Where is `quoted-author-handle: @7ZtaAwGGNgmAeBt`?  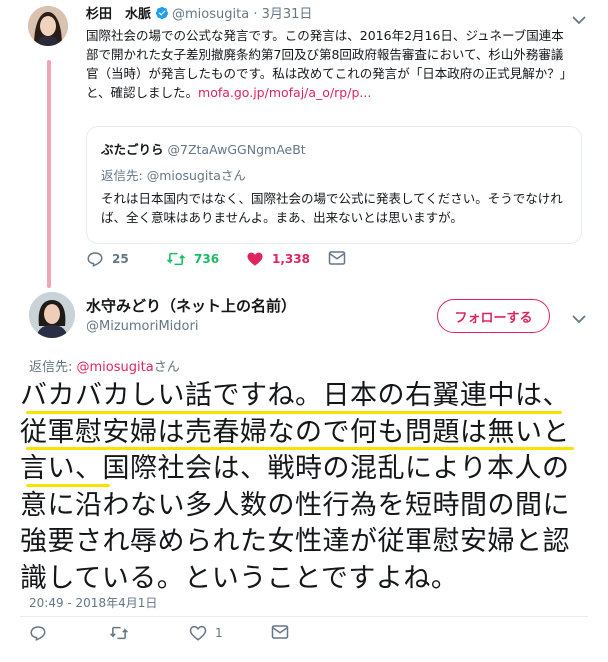
quoted-author-handle: @7ZtaAwGGNgmAeBt is located at coordinates (236, 149).